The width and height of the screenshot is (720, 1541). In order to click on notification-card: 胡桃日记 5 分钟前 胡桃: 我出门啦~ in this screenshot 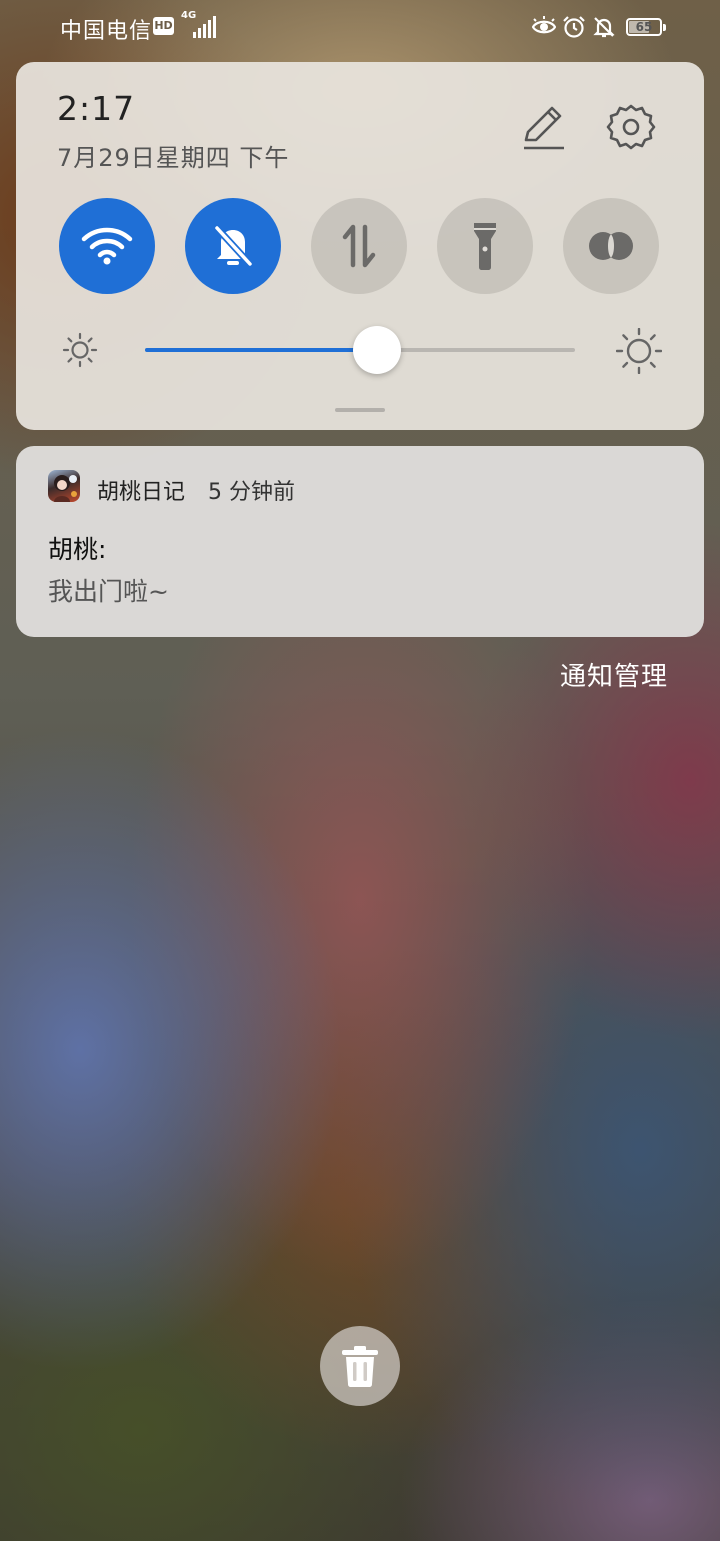, I will do `click(360, 541)`.